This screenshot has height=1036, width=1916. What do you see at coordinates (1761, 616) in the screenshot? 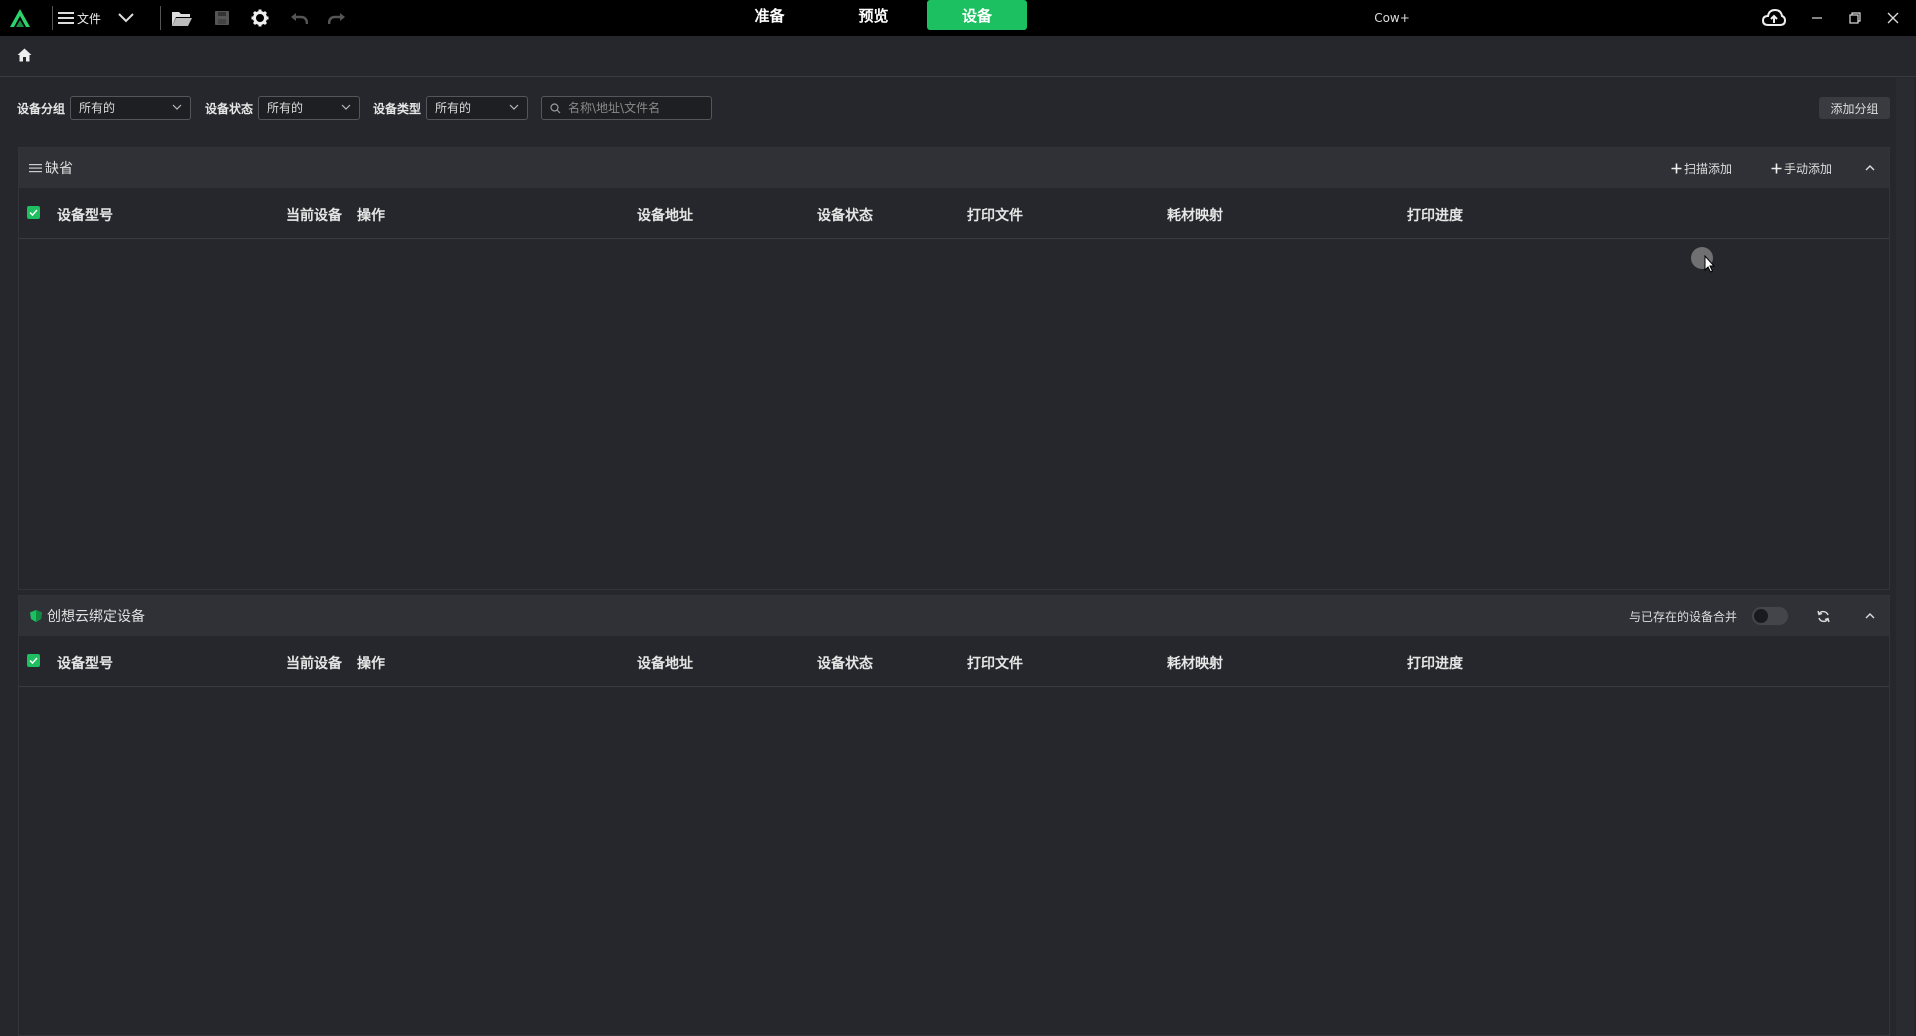
I see `toggle-knob` at bounding box center [1761, 616].